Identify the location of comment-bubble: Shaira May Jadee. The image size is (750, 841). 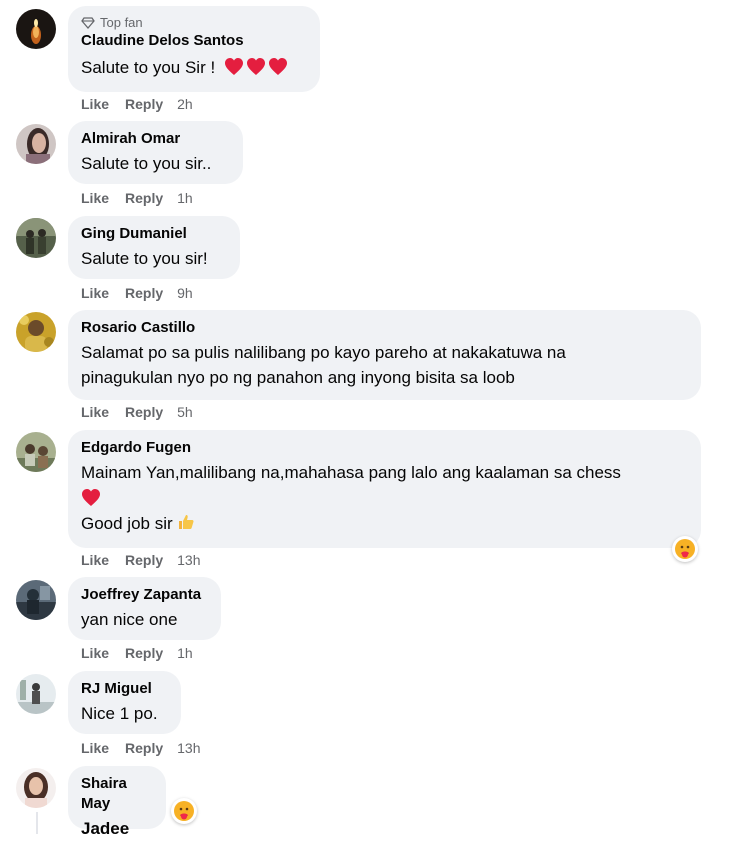
(117, 802).